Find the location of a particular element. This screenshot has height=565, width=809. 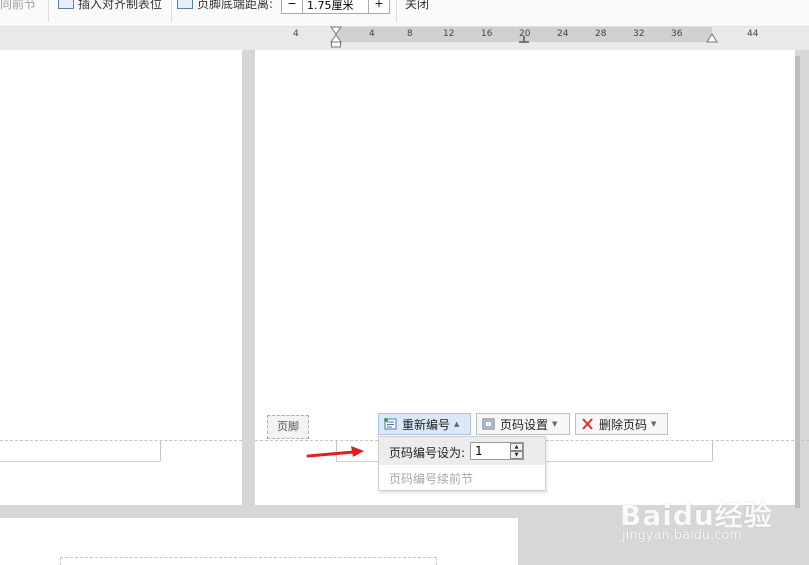

set-page-number-row: 页码编号设为: 1 ▲ ▼ is located at coordinates (462, 451).